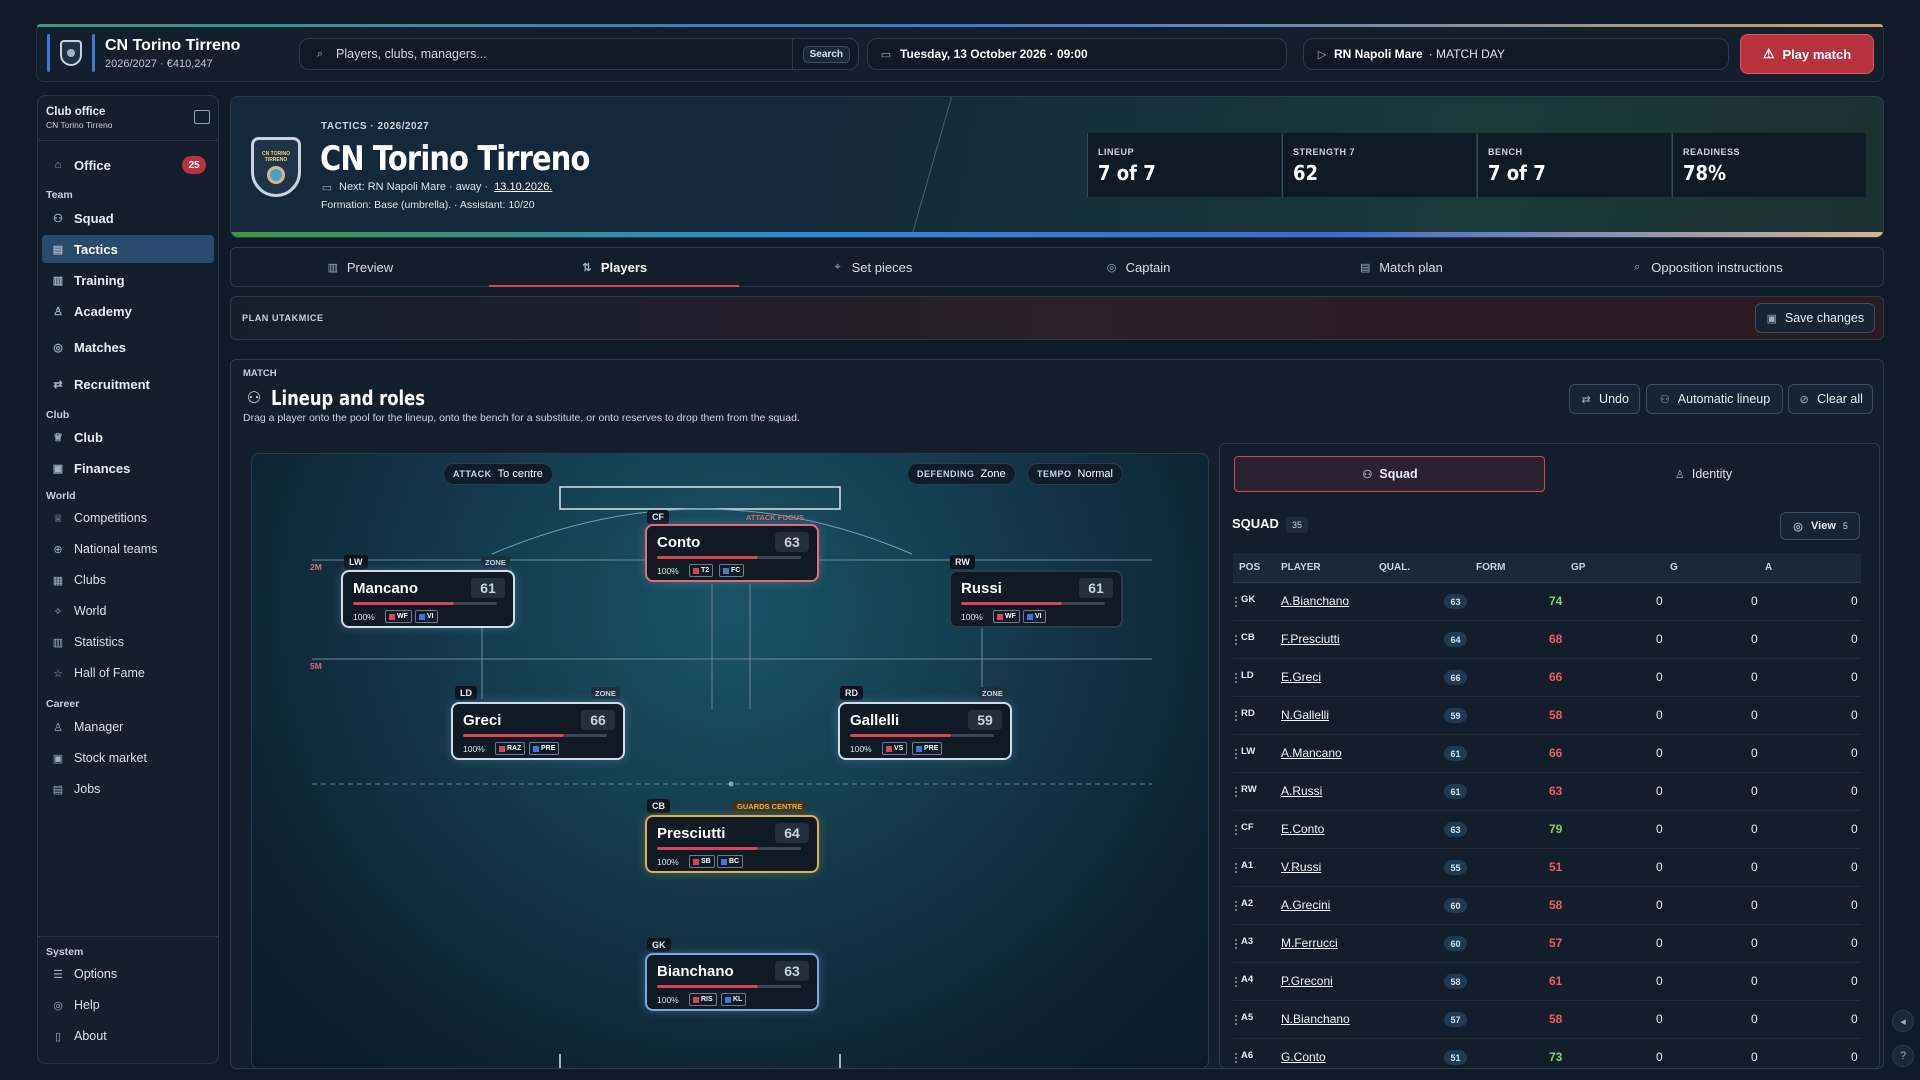 This screenshot has height=1080, width=1920. What do you see at coordinates (826, 54) in the screenshot?
I see `search-button: Search` at bounding box center [826, 54].